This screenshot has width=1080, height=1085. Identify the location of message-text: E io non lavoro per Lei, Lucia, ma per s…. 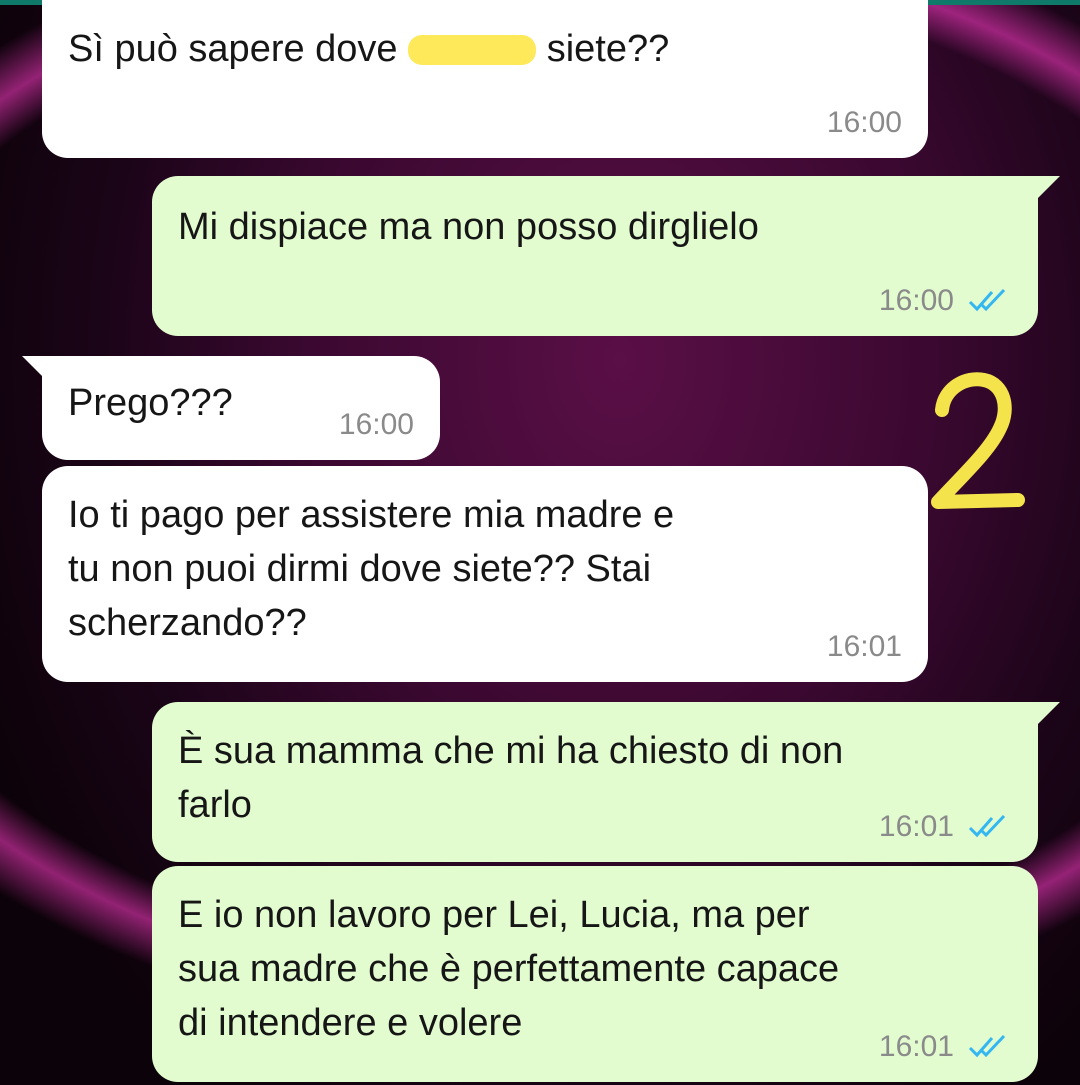
(509, 969).